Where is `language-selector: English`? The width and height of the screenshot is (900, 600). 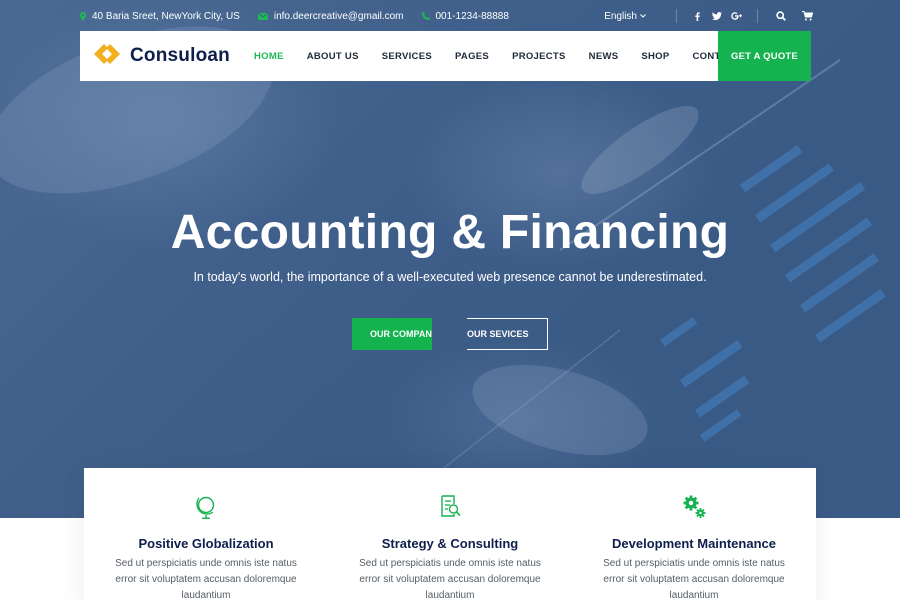
language-selector: English is located at coordinates (625, 16).